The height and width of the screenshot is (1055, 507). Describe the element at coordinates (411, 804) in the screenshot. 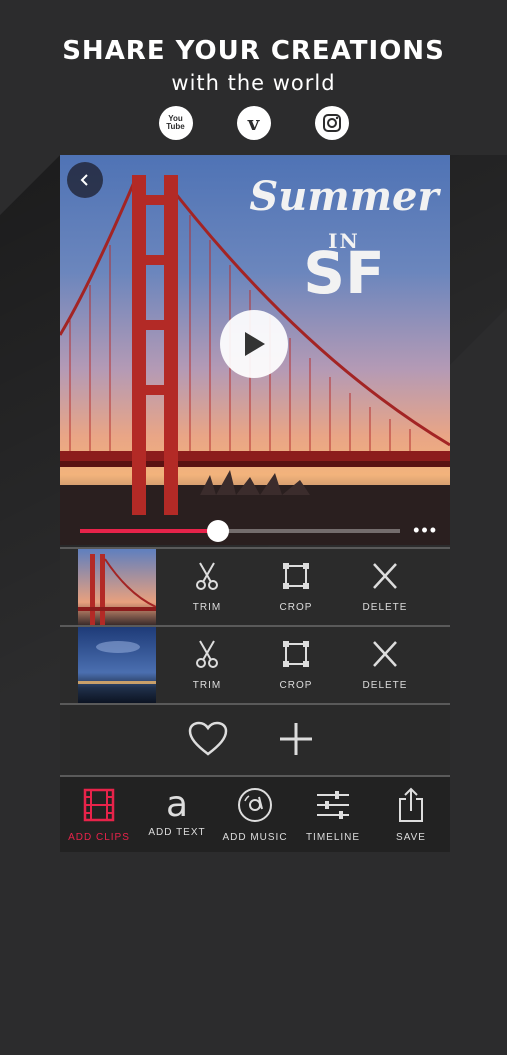

I see `share-icon` at that location.